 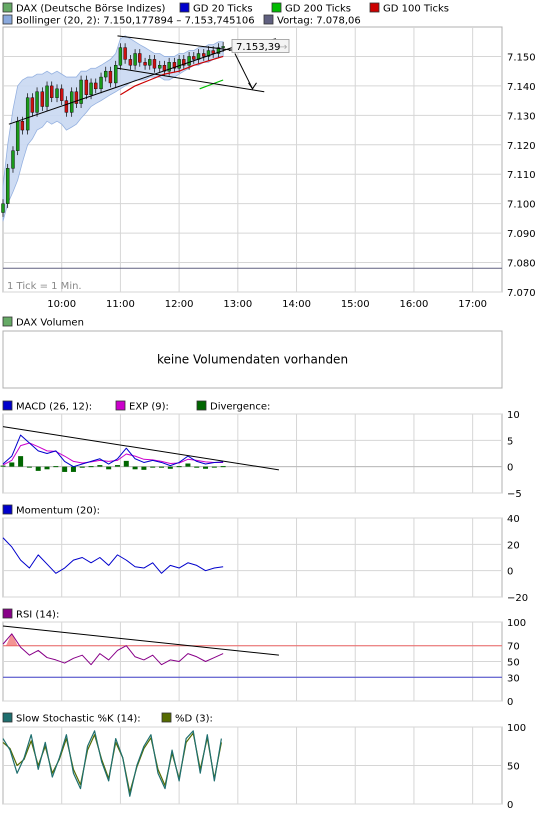 I want to click on x-tick-label: 17:00, so click(x=472, y=304).